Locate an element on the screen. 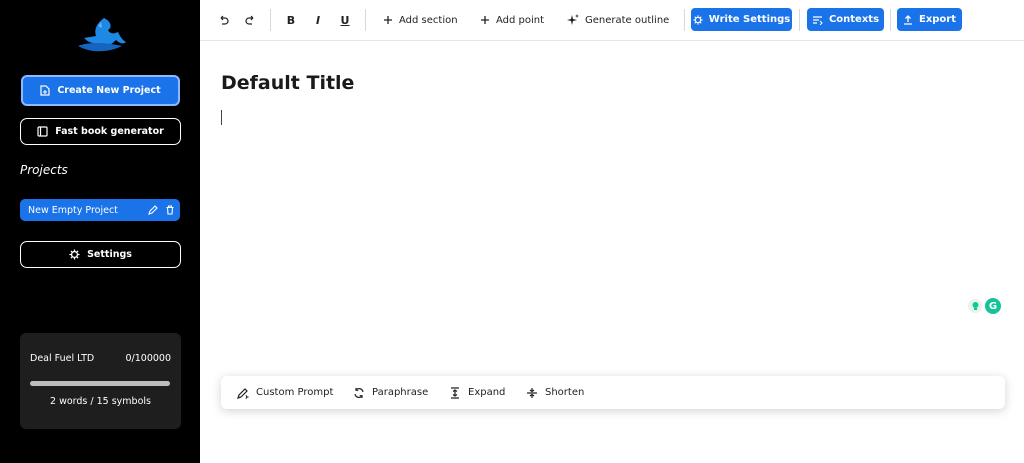 This screenshot has height=463, width=1024. compress-vertical-icon is located at coordinates (532, 392).